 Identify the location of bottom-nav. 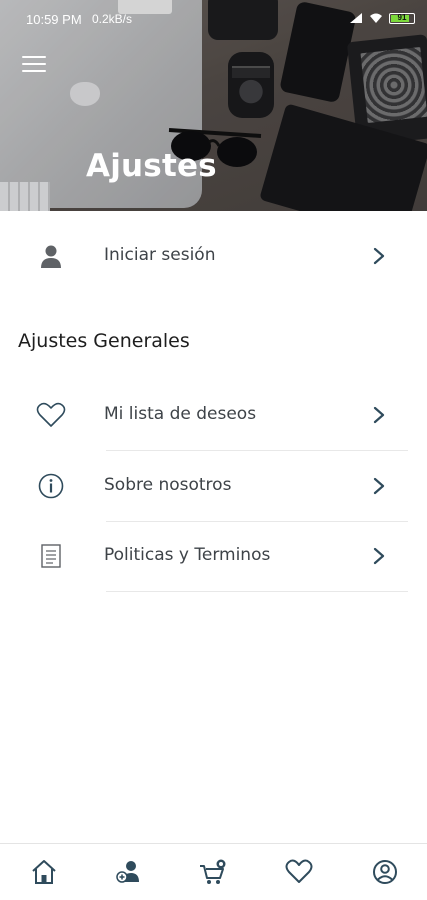
(213, 871).